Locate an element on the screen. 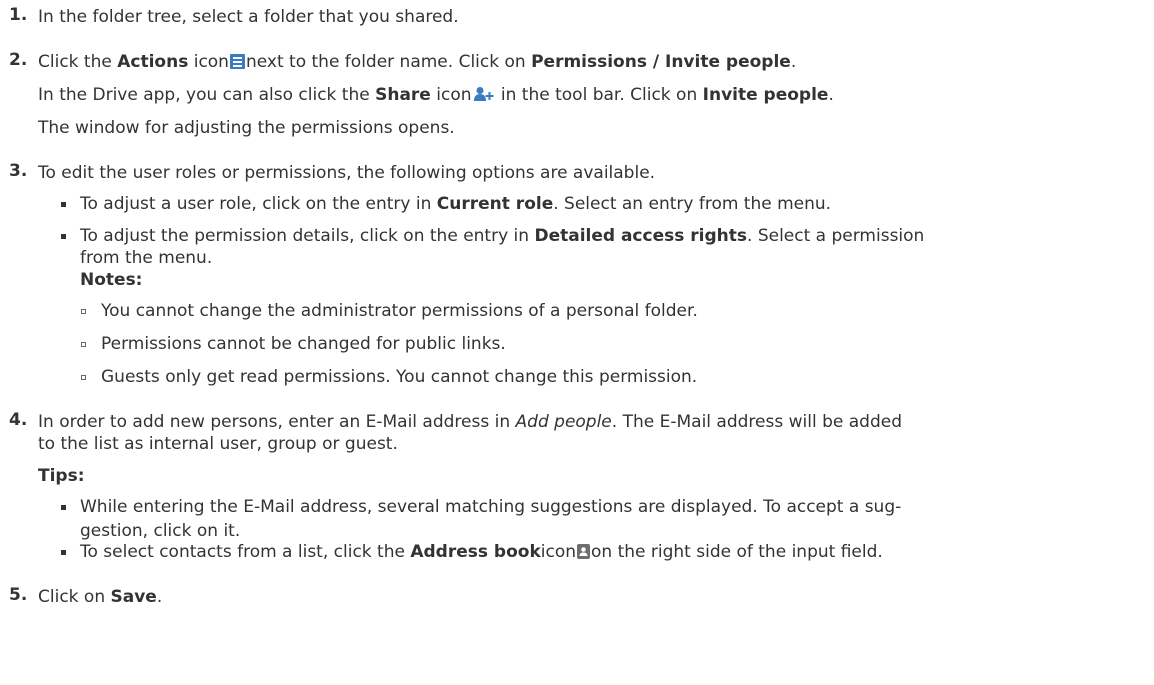 The image size is (1154, 685). text: Click on is located at coordinates (74, 597).